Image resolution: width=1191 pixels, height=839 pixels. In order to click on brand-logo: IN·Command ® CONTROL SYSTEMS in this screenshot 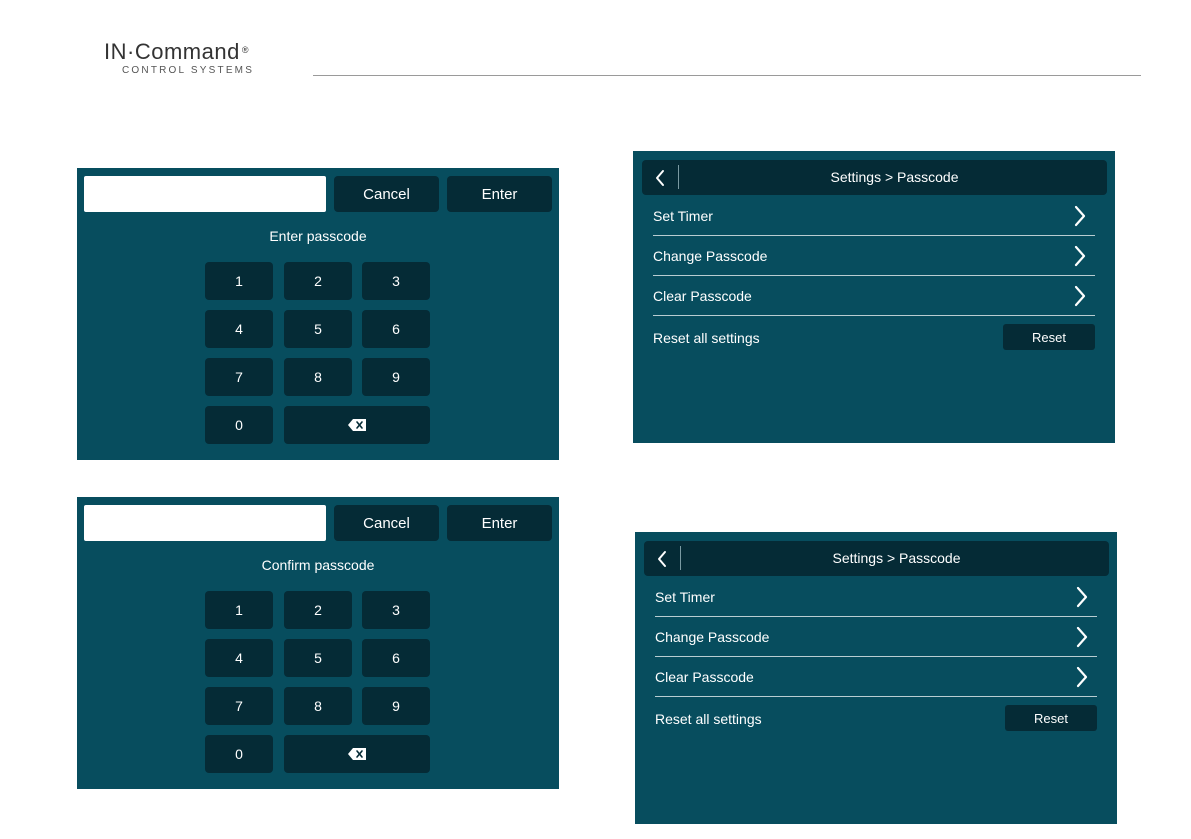, I will do `click(179, 58)`.